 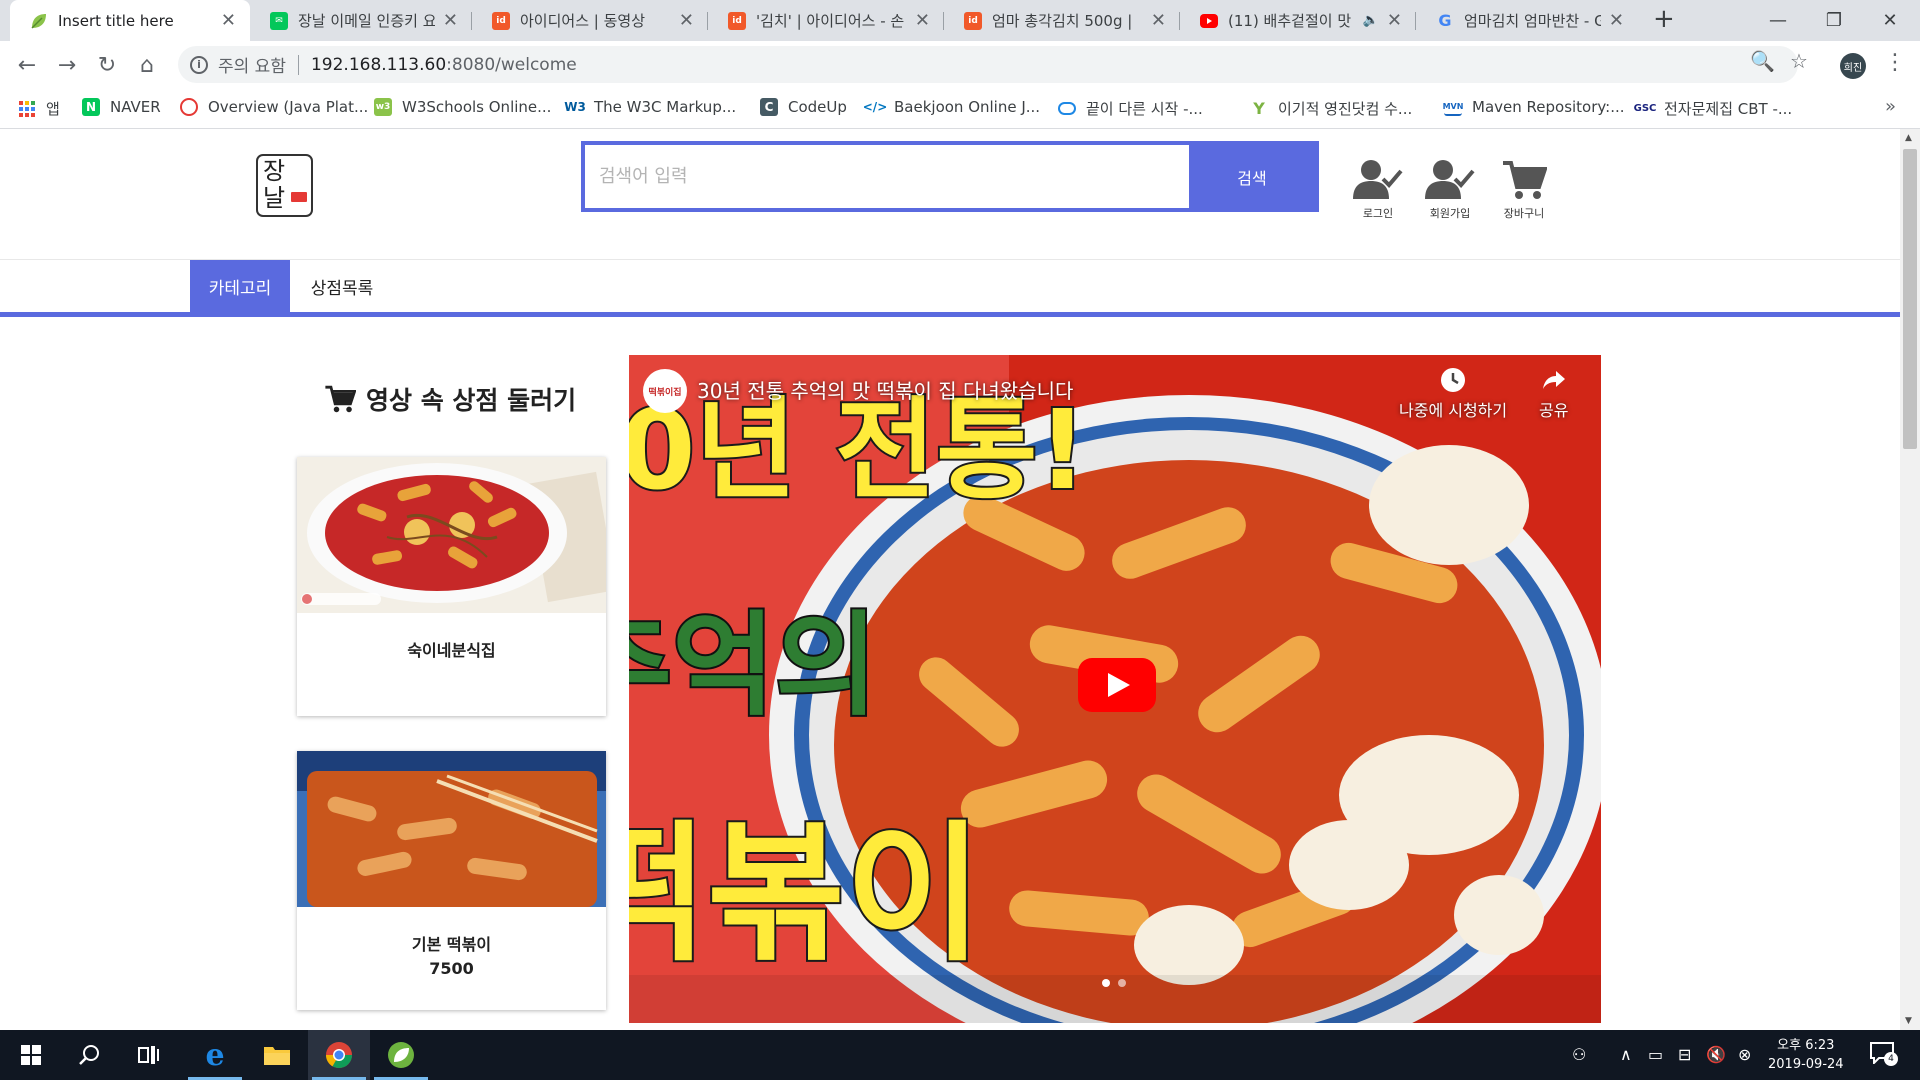 What do you see at coordinates (1252, 176) in the screenshot?
I see `search-button: 검색` at bounding box center [1252, 176].